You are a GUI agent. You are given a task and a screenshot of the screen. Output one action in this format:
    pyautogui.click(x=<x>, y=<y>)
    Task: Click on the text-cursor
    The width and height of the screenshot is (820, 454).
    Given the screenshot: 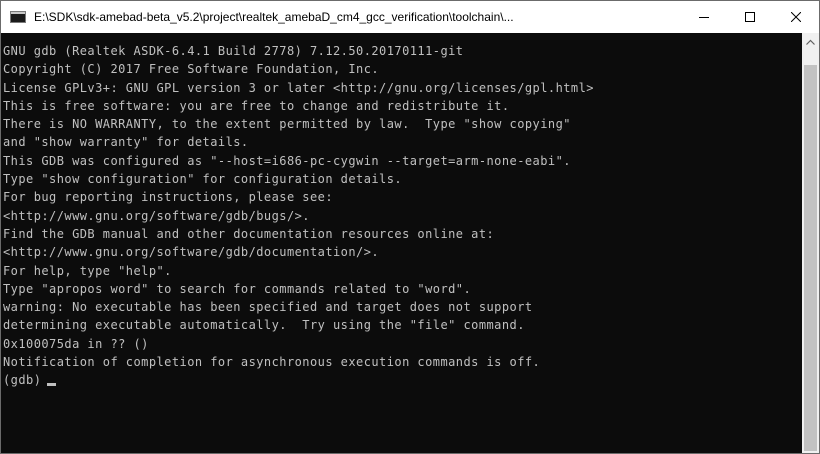 What is the action you would take?
    pyautogui.click(x=52, y=384)
    